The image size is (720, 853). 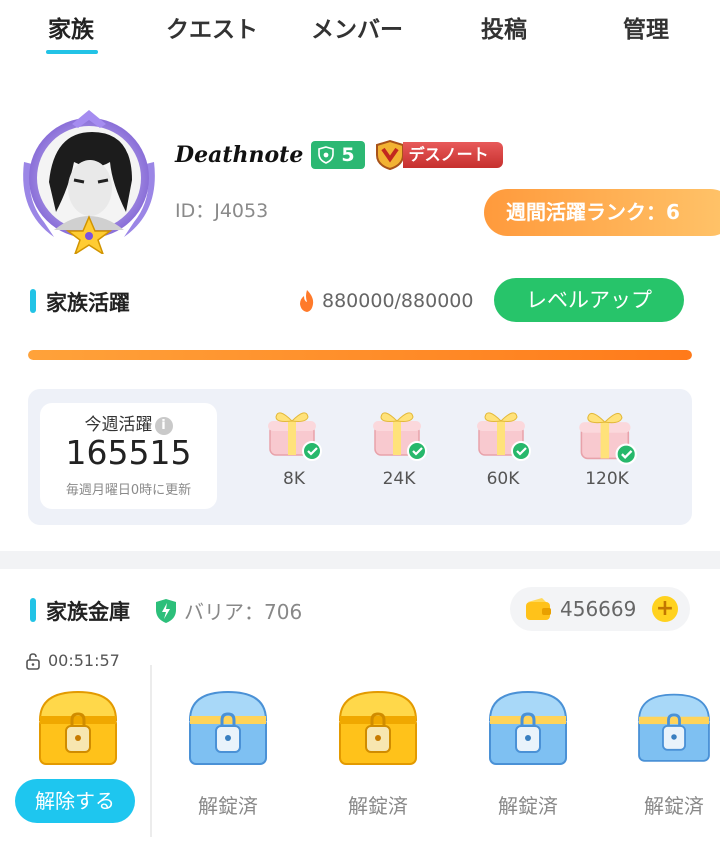 I want to click on family-id: ID：J4053, so click(x=222, y=211).